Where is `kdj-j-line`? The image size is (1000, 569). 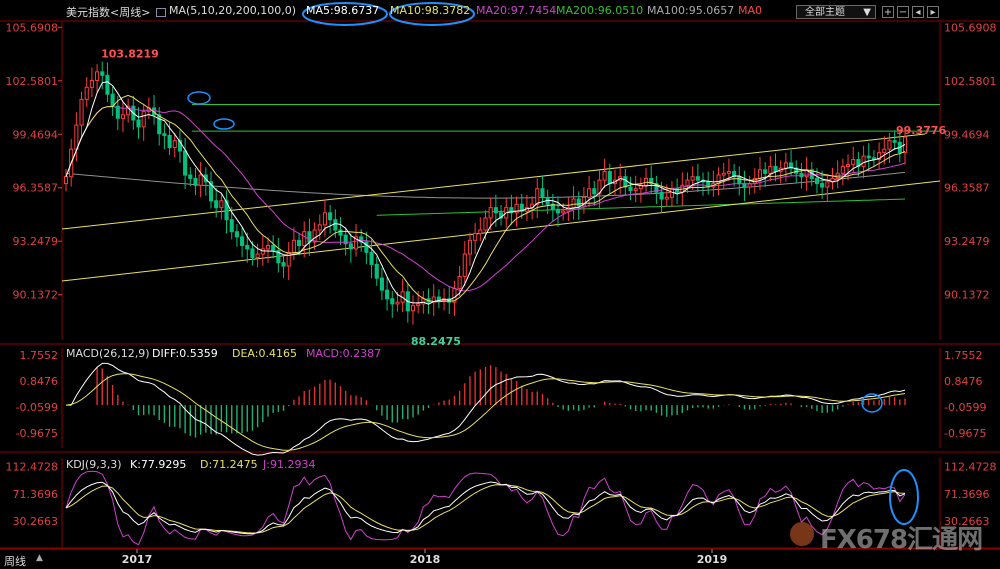
kdj-j-line is located at coordinates (485, 508).